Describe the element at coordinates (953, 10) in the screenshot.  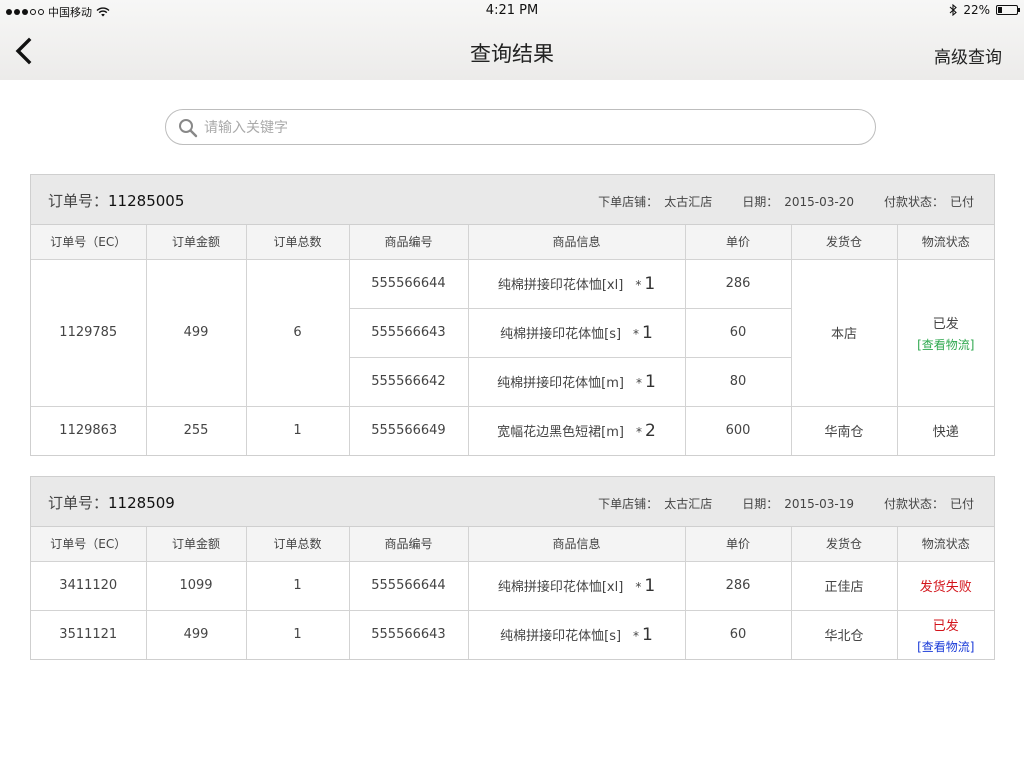
I see `bluetooth-icon` at that location.